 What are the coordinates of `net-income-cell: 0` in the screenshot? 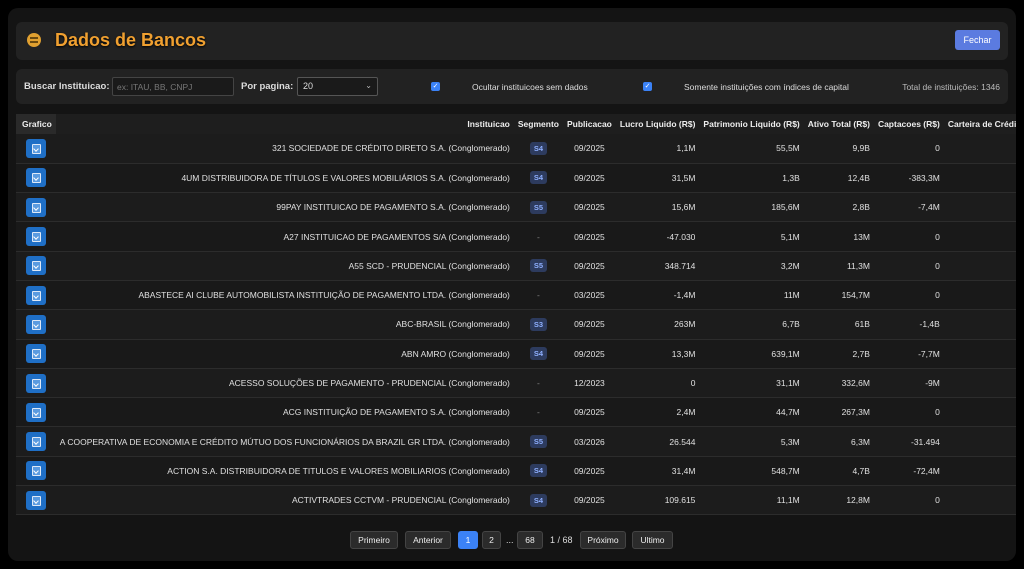 It's located at (693, 383).